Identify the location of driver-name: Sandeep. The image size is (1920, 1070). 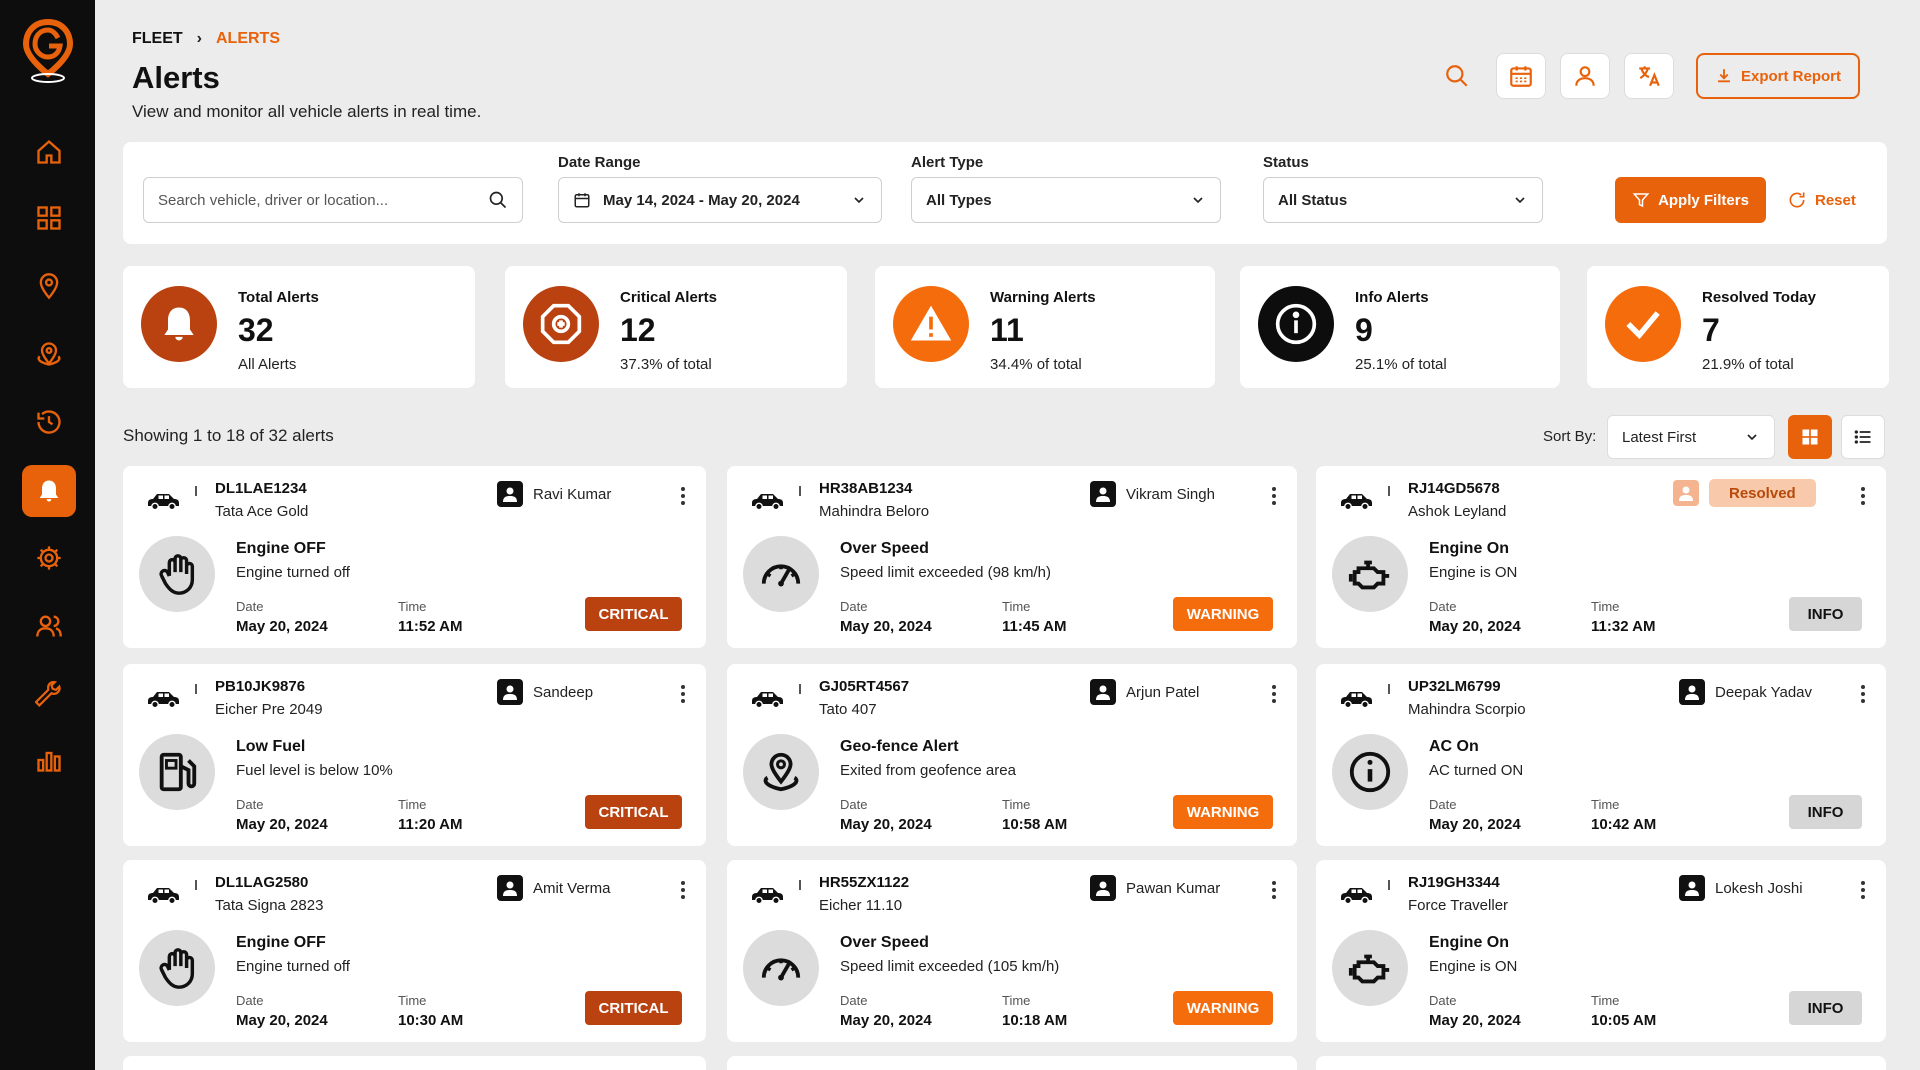
(563, 692).